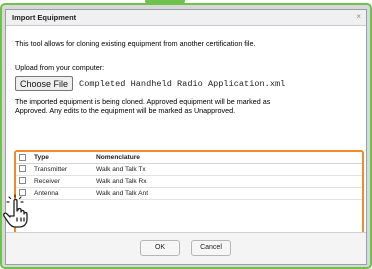  What do you see at coordinates (358, 16) in the screenshot?
I see `close-icon: ×` at bounding box center [358, 16].